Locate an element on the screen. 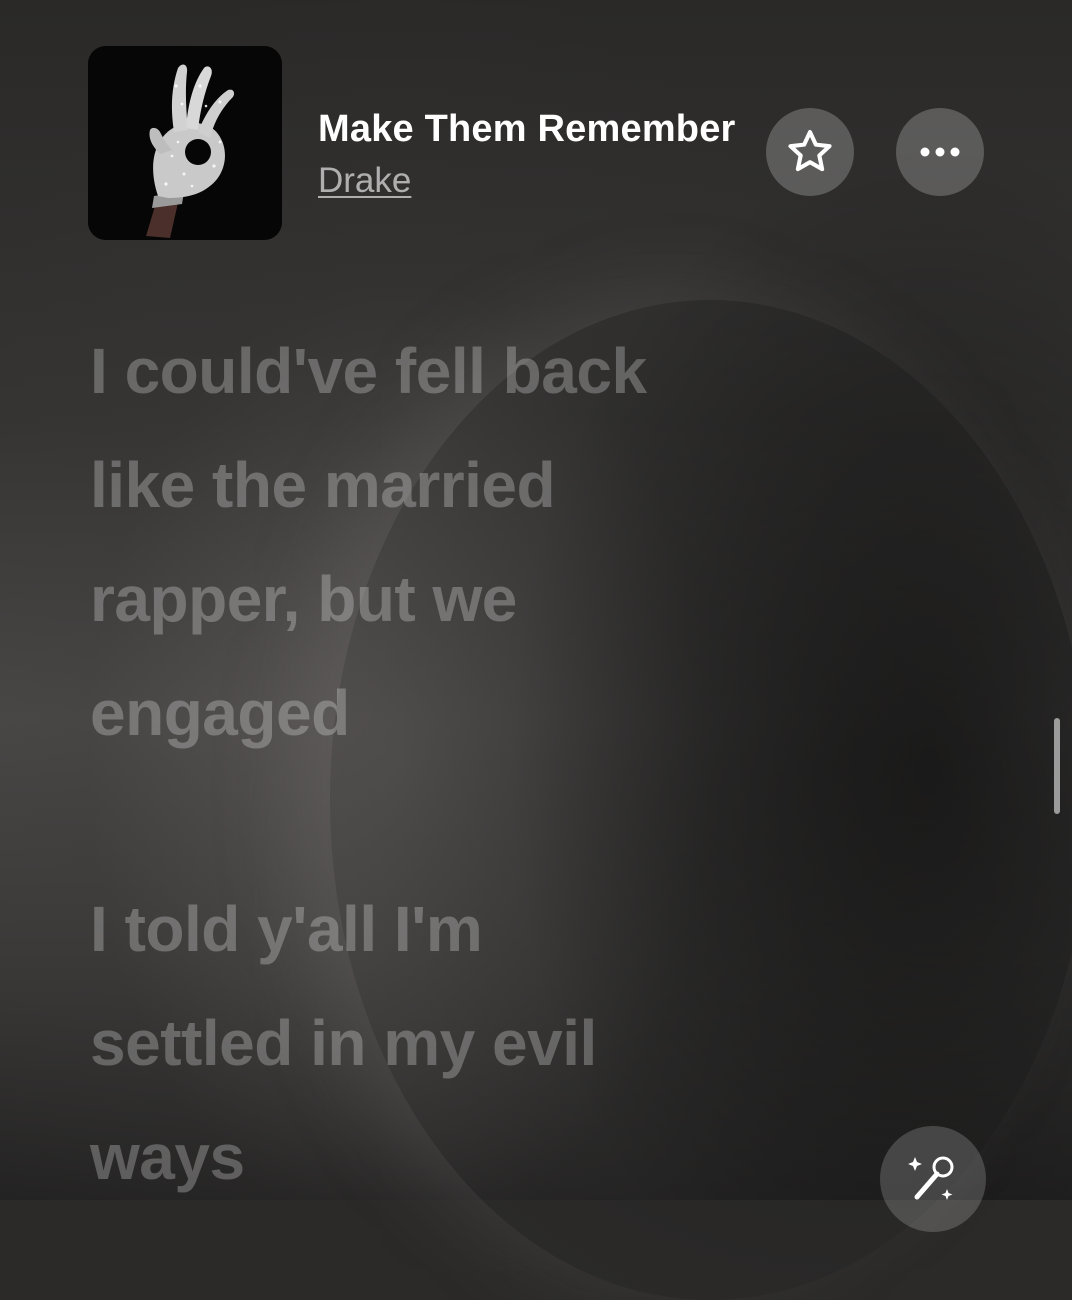 This screenshot has width=1072, height=1300. lyric-line: I told y'all I'm is located at coordinates (540, 929).